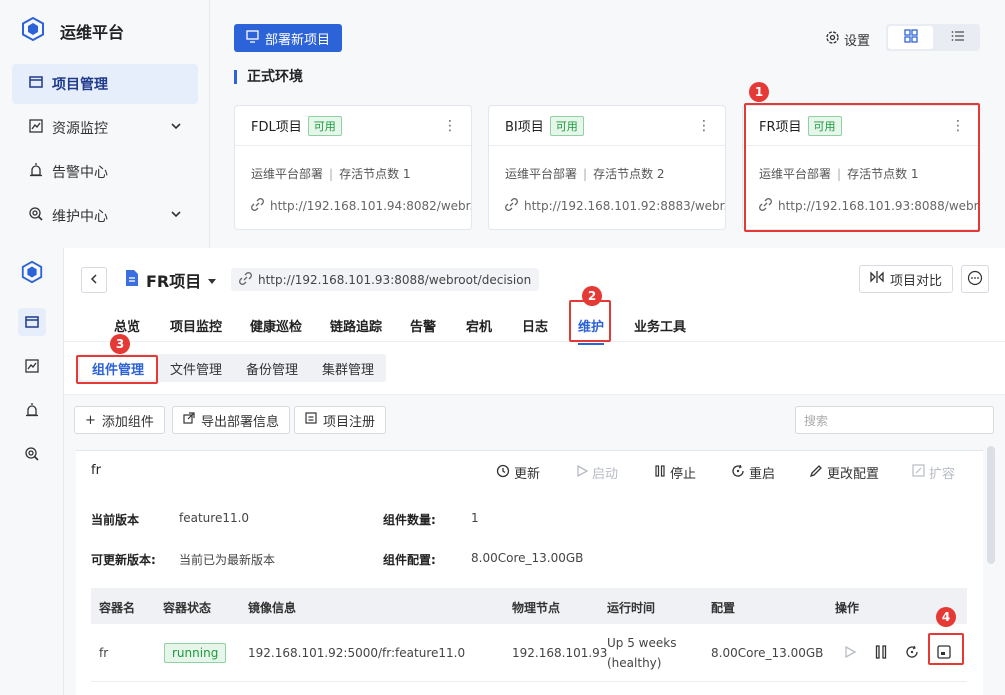  I want to click on sidebar-item-label: 项目管理, so click(80, 85).